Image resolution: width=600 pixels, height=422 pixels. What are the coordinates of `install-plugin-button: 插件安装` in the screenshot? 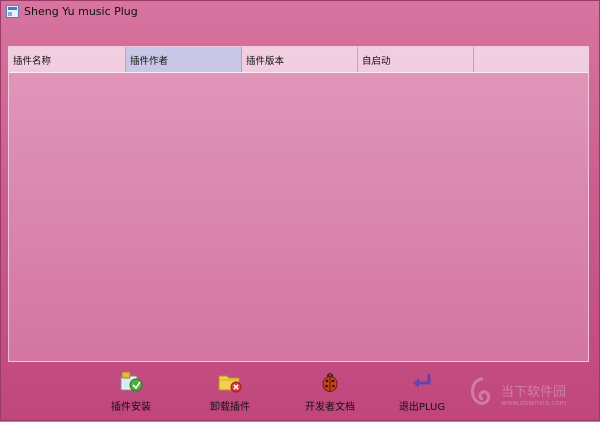 It's located at (131, 393).